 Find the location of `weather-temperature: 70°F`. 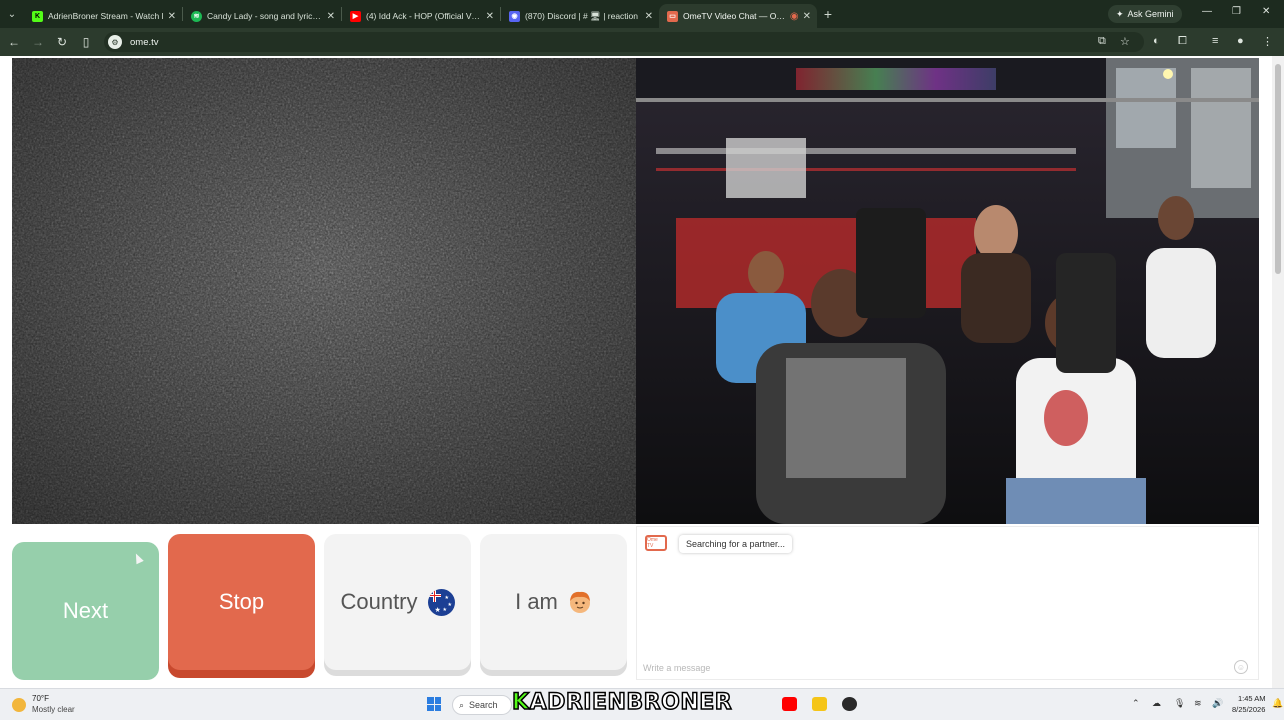

weather-temperature: 70°F is located at coordinates (40, 698).